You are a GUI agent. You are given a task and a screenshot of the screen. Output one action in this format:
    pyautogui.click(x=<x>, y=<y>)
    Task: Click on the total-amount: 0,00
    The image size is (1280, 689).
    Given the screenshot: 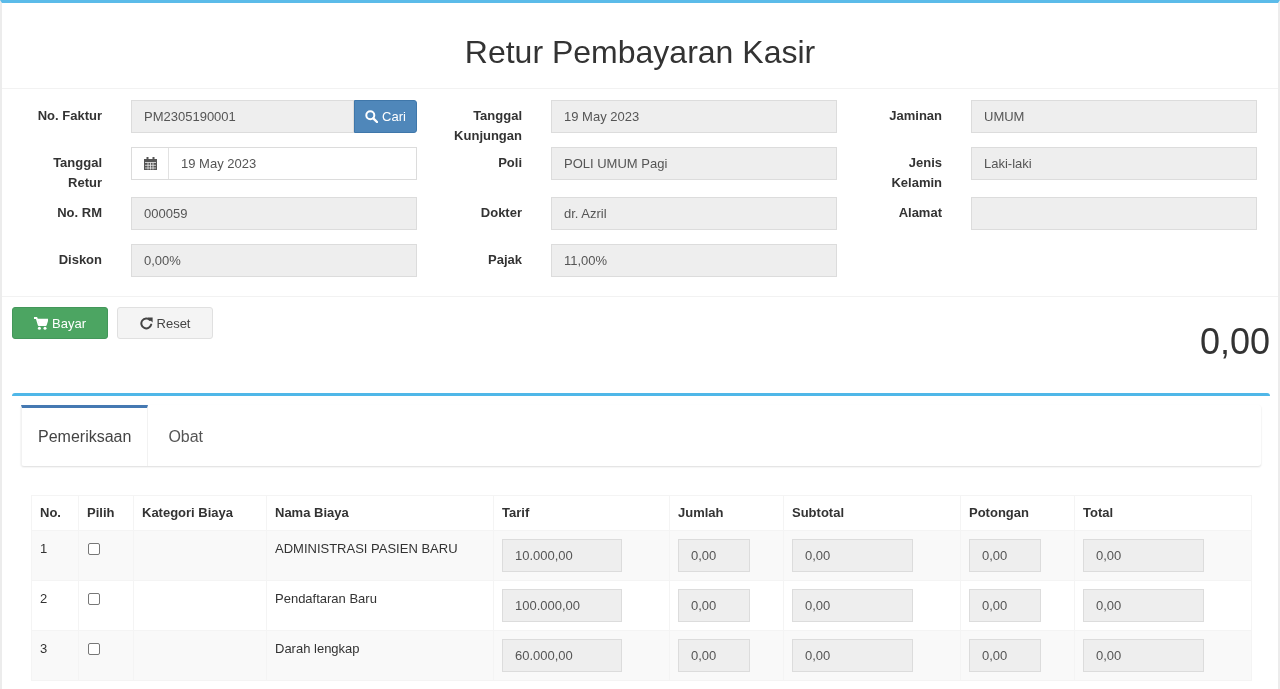 What is the action you would take?
    pyautogui.click(x=1234, y=342)
    